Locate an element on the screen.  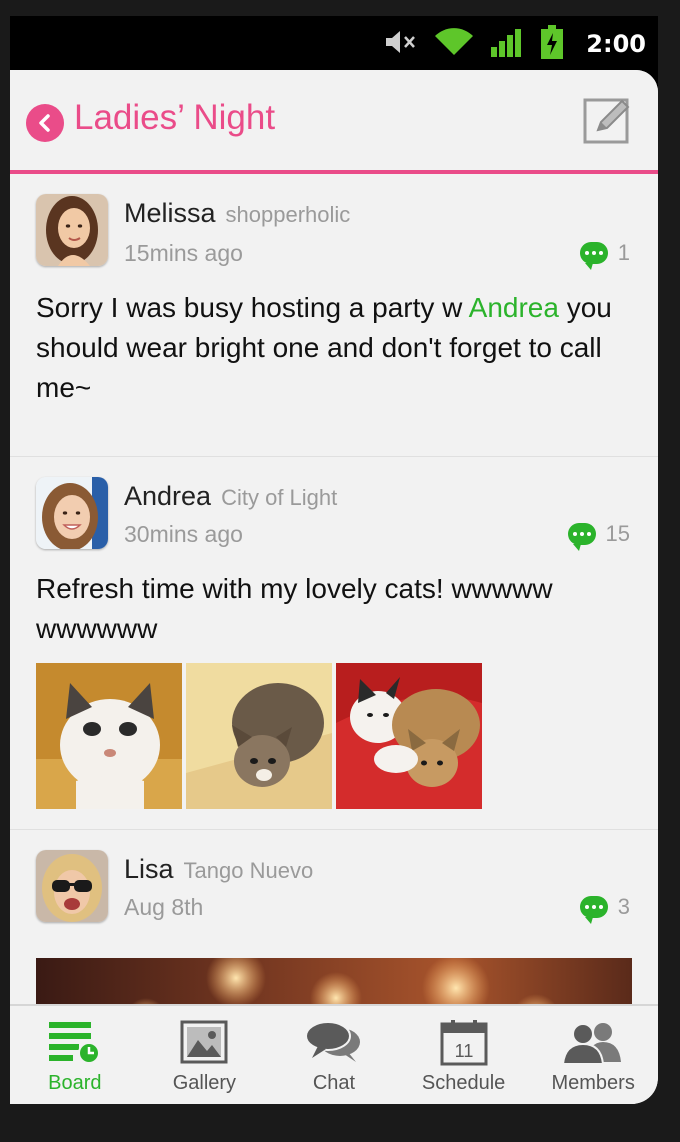
comment-count: 15 is located at coordinates (598, 536).